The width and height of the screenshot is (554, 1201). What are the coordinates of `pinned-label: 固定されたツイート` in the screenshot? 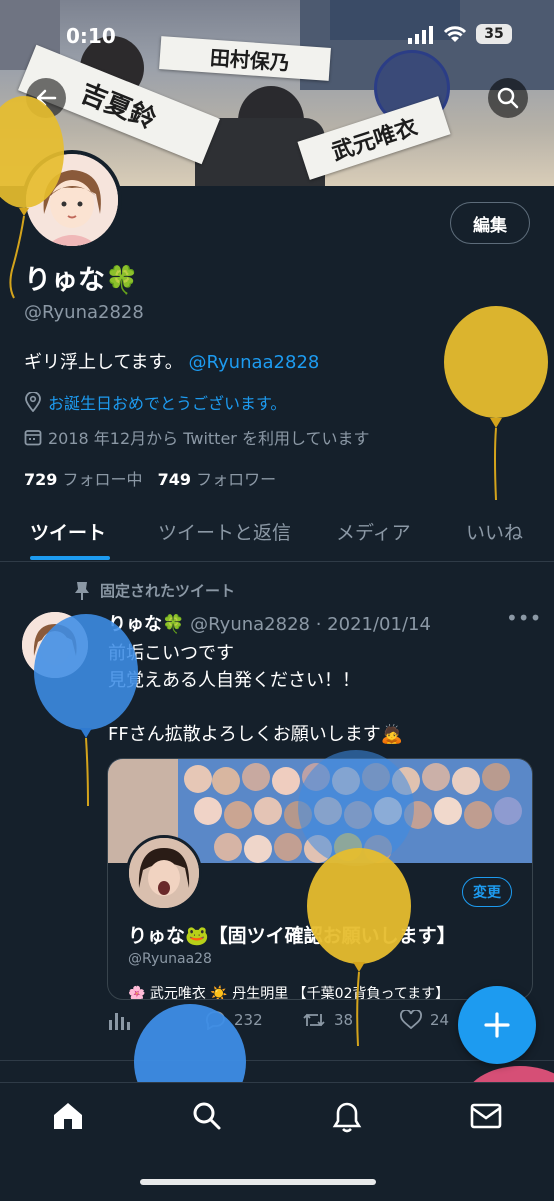 It's located at (168, 591).